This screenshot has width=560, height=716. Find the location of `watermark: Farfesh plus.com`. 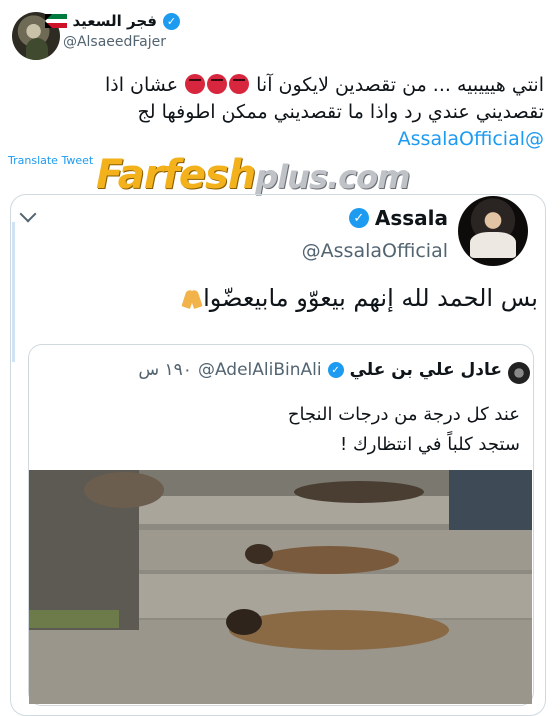

watermark: Farfesh plus.com is located at coordinates (253, 175).